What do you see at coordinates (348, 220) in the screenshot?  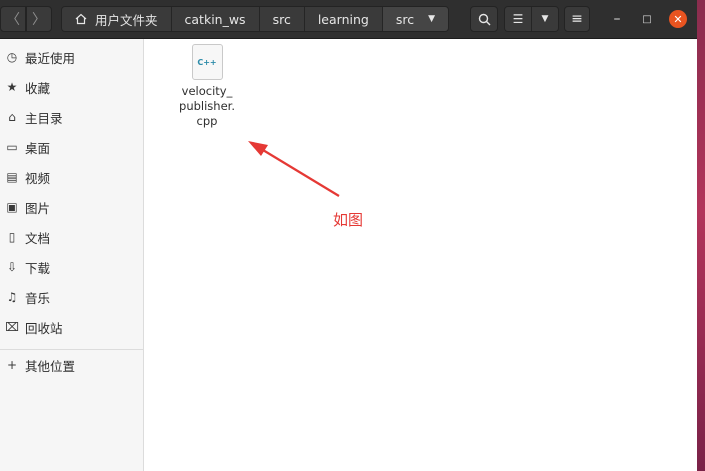 I see `annotation-label: 如图` at bounding box center [348, 220].